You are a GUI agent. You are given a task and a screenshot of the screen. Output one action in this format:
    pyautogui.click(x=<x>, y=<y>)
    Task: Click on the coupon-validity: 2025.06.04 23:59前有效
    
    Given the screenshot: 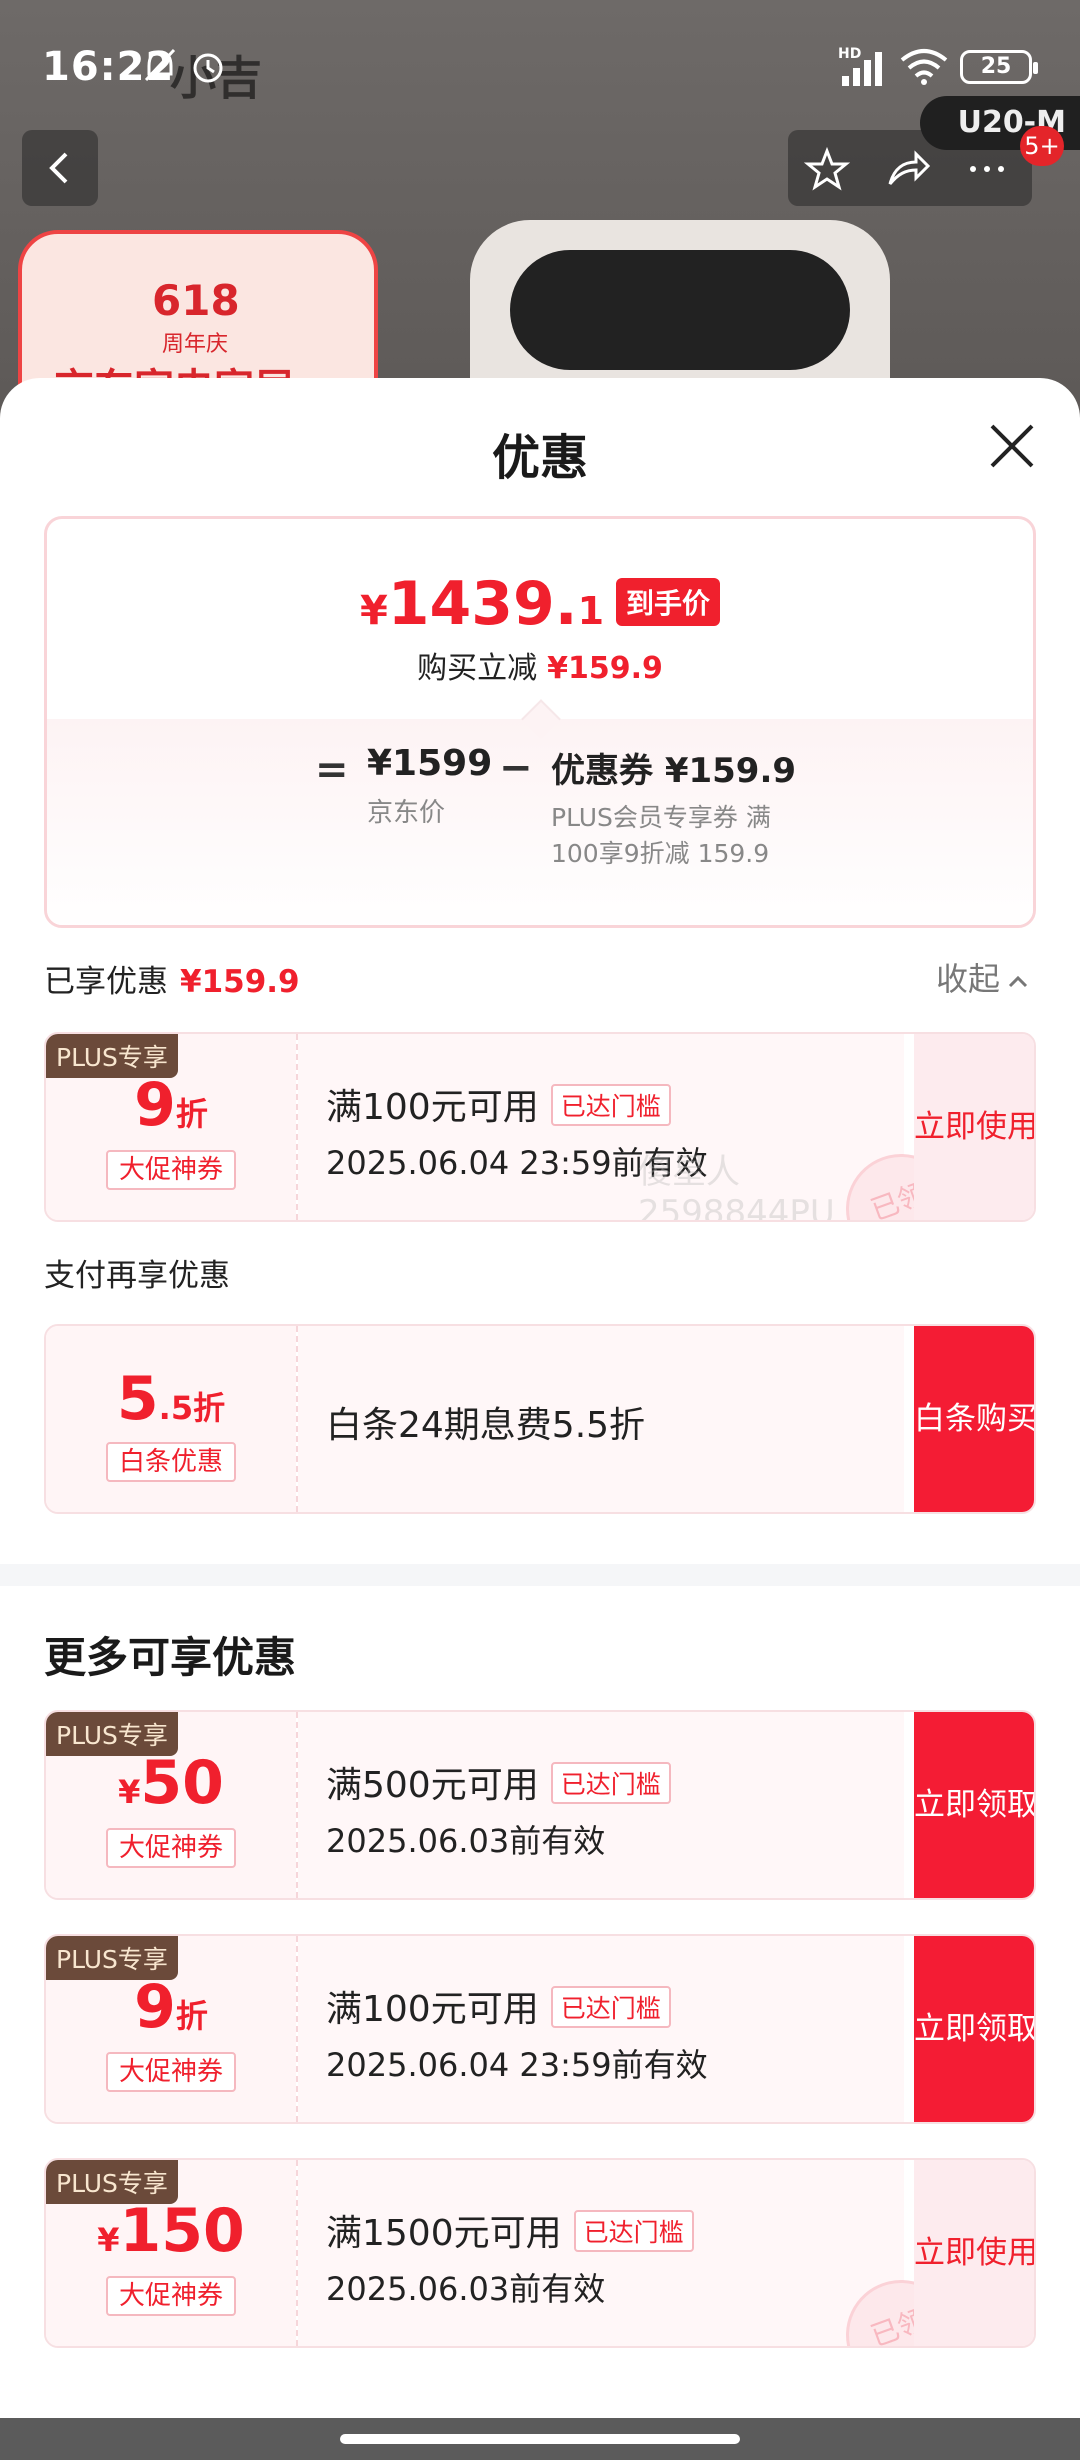 What is the action you would take?
    pyautogui.click(x=517, y=2065)
    